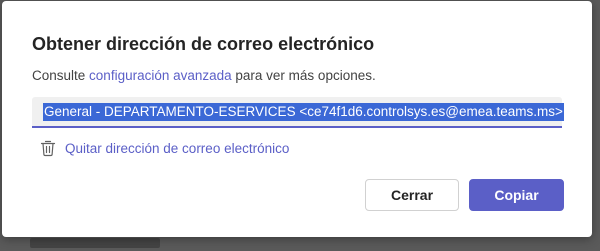  Describe the element at coordinates (95, 243) in the screenshot. I see `background-text` at that location.